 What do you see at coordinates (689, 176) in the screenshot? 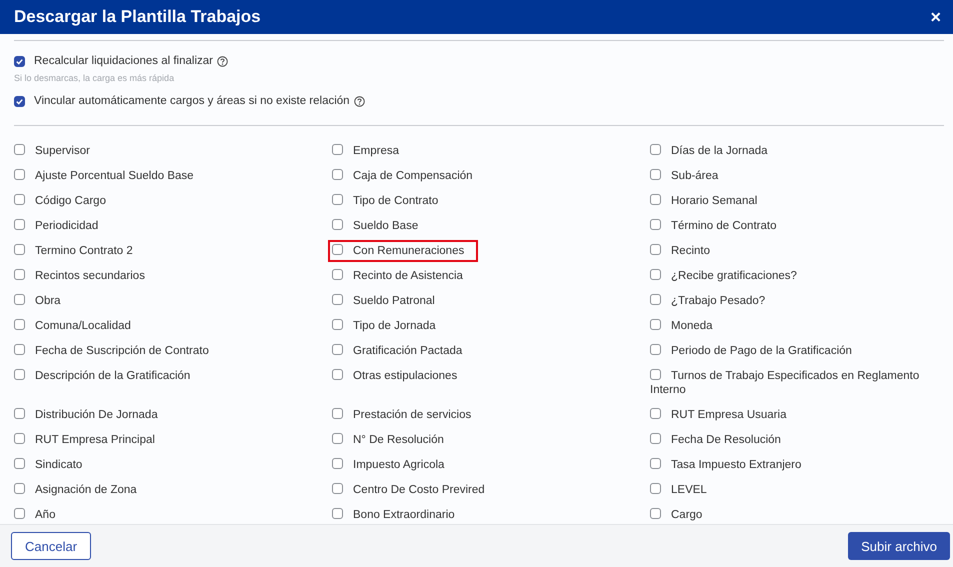
I see `checkbox-item: Sub-área` at bounding box center [689, 176].